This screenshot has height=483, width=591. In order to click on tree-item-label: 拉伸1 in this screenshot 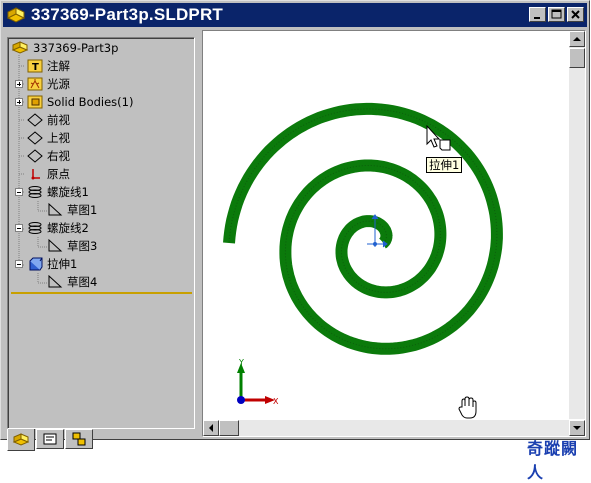, I will do `click(62, 264)`.